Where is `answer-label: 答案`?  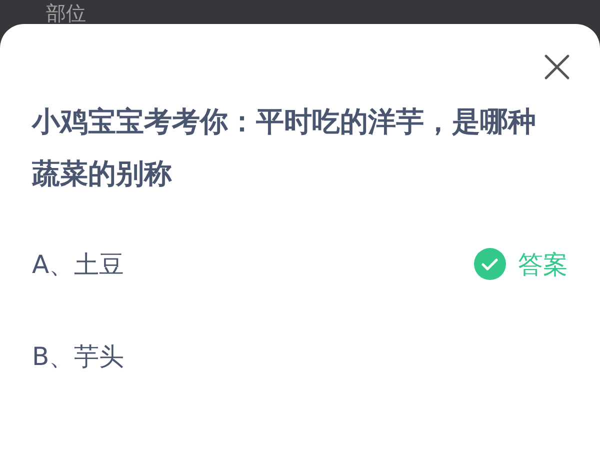 answer-label: 答案 is located at coordinates (543, 264).